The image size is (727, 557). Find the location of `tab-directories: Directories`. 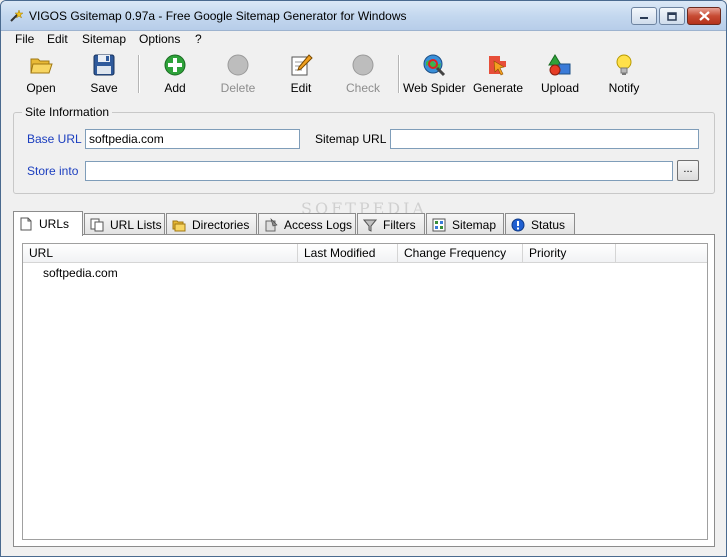

tab-directories: Directories is located at coordinates (211, 224).